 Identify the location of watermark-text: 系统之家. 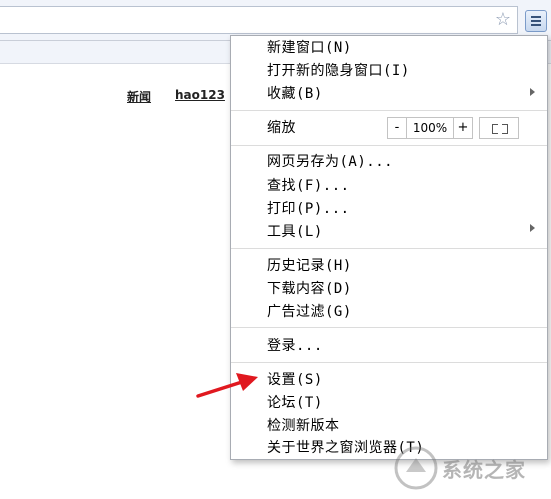
(484, 470).